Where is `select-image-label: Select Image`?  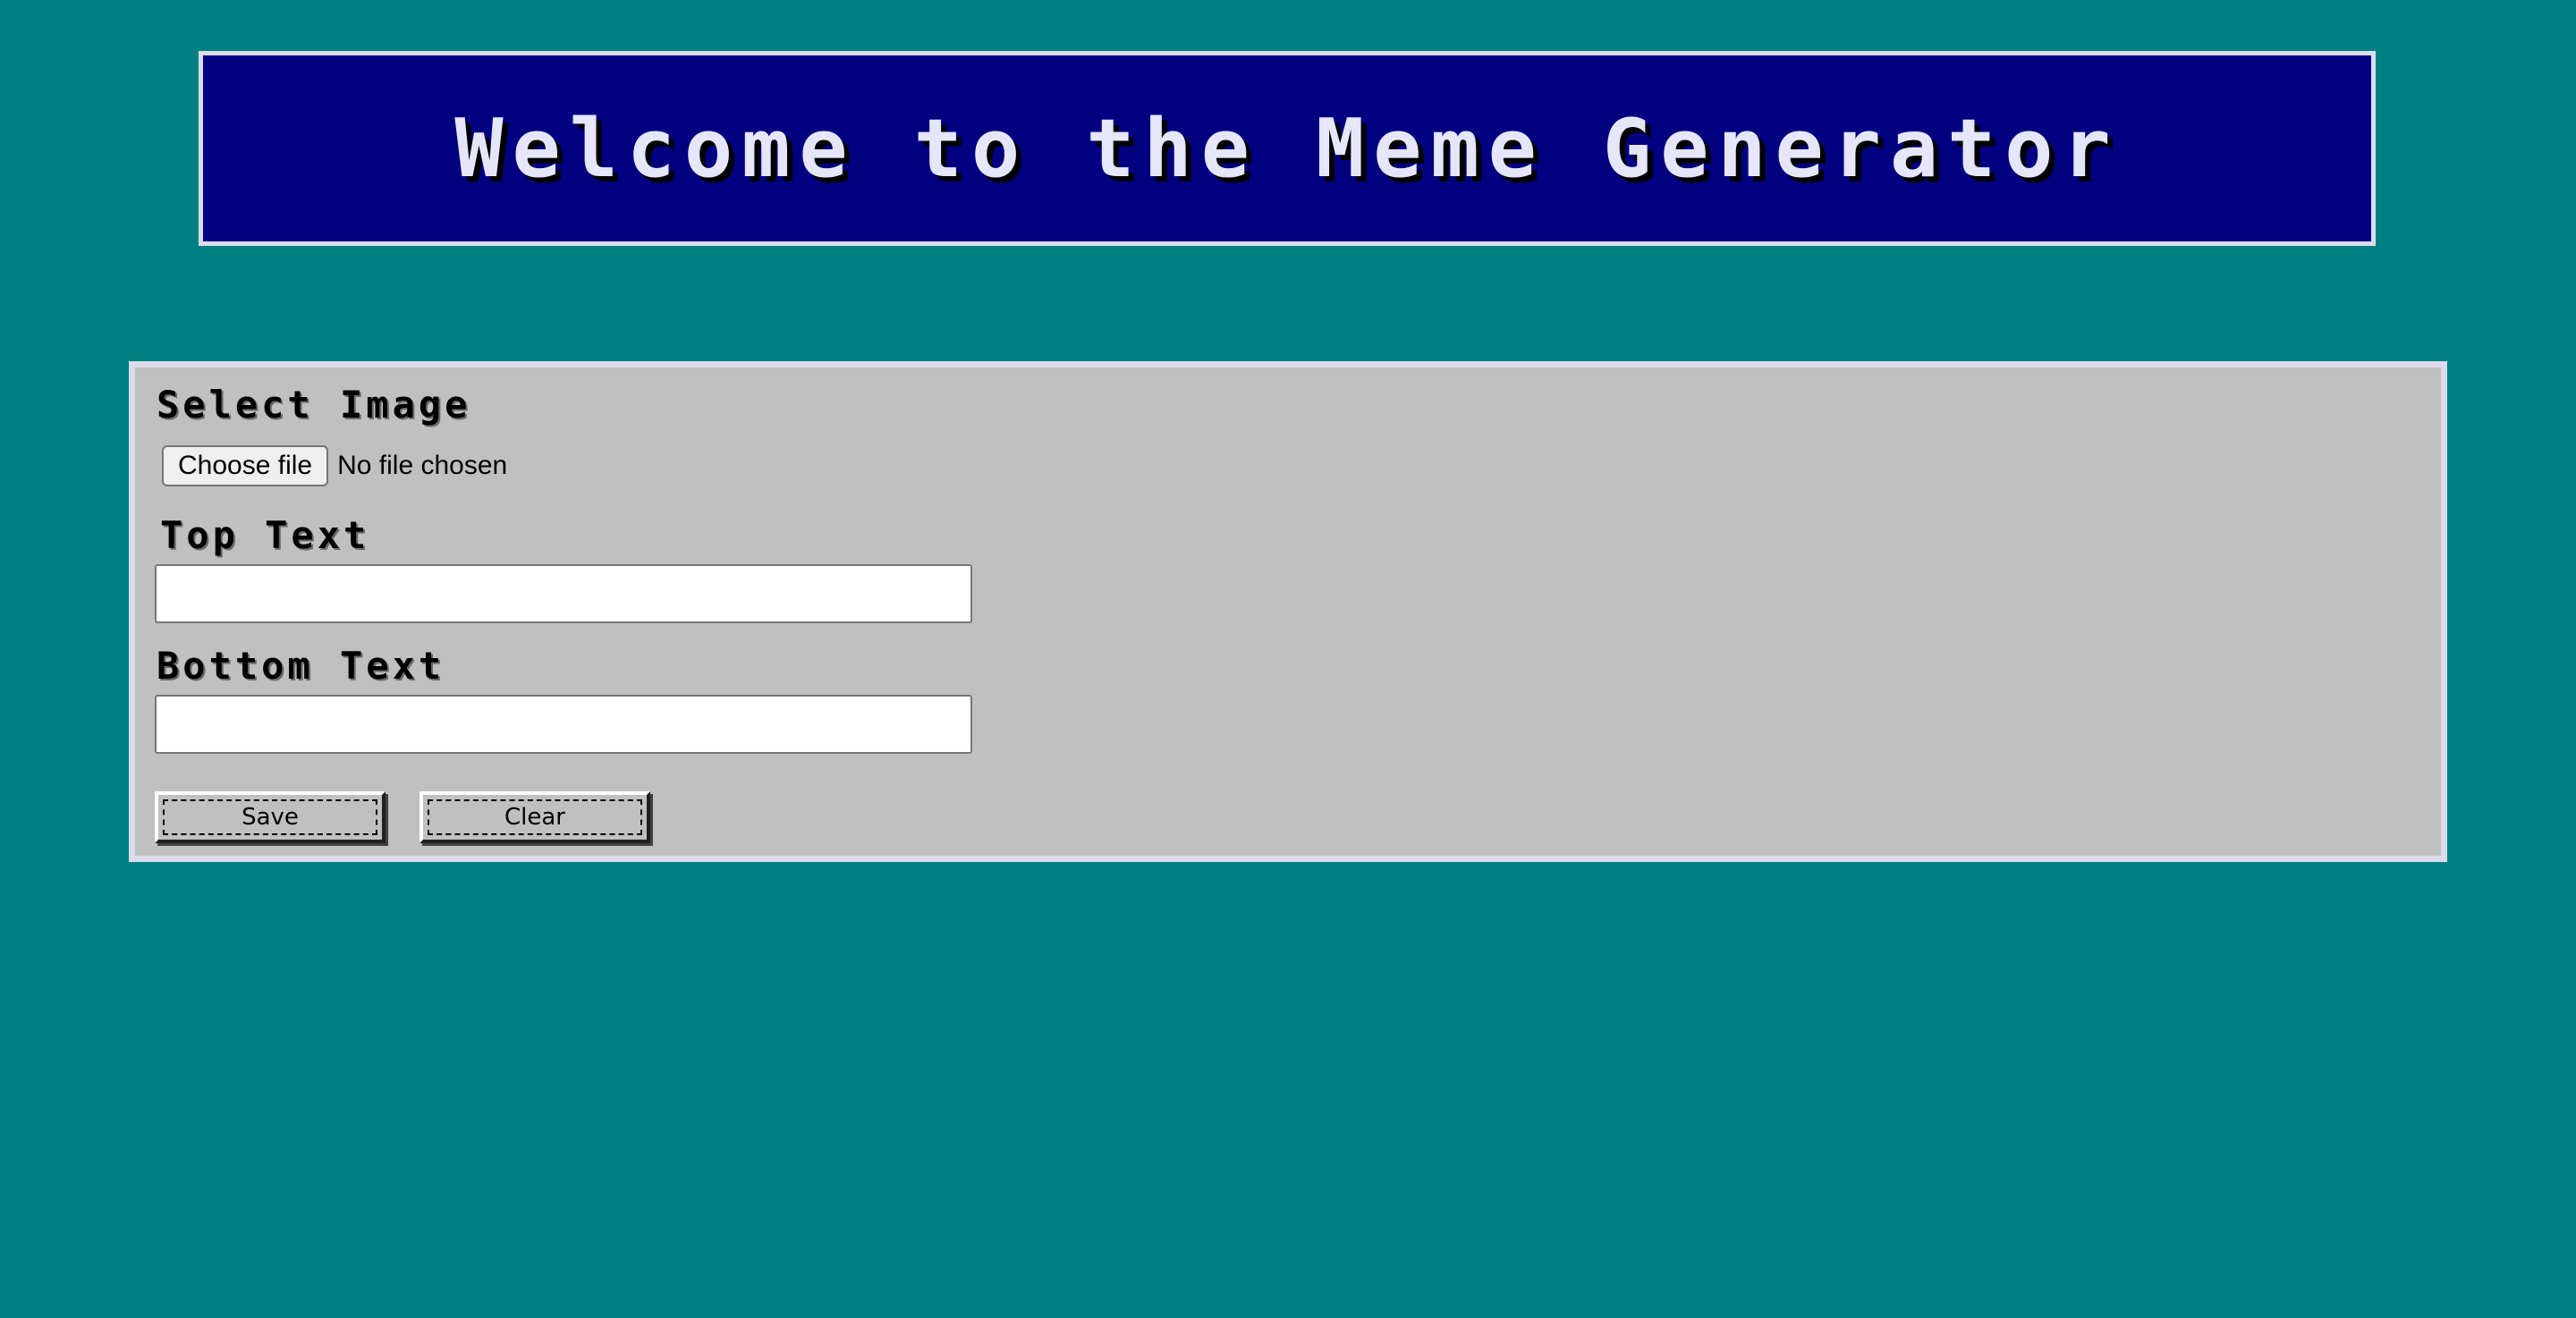 select-image-label: Select Image is located at coordinates (314, 405).